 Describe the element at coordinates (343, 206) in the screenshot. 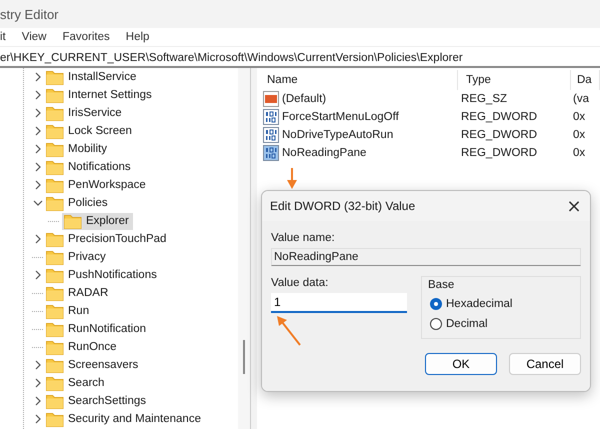

I see `dialog-title: Edit DWORD (32-bit) Value` at that location.